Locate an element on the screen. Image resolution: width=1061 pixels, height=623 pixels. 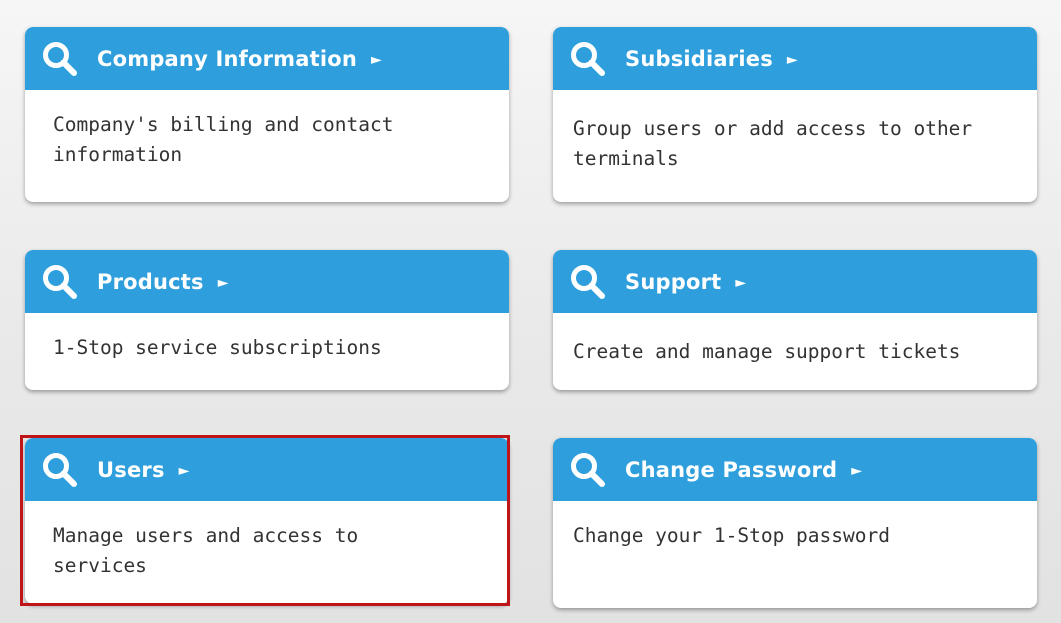
card-title: Users is located at coordinates (131, 469).